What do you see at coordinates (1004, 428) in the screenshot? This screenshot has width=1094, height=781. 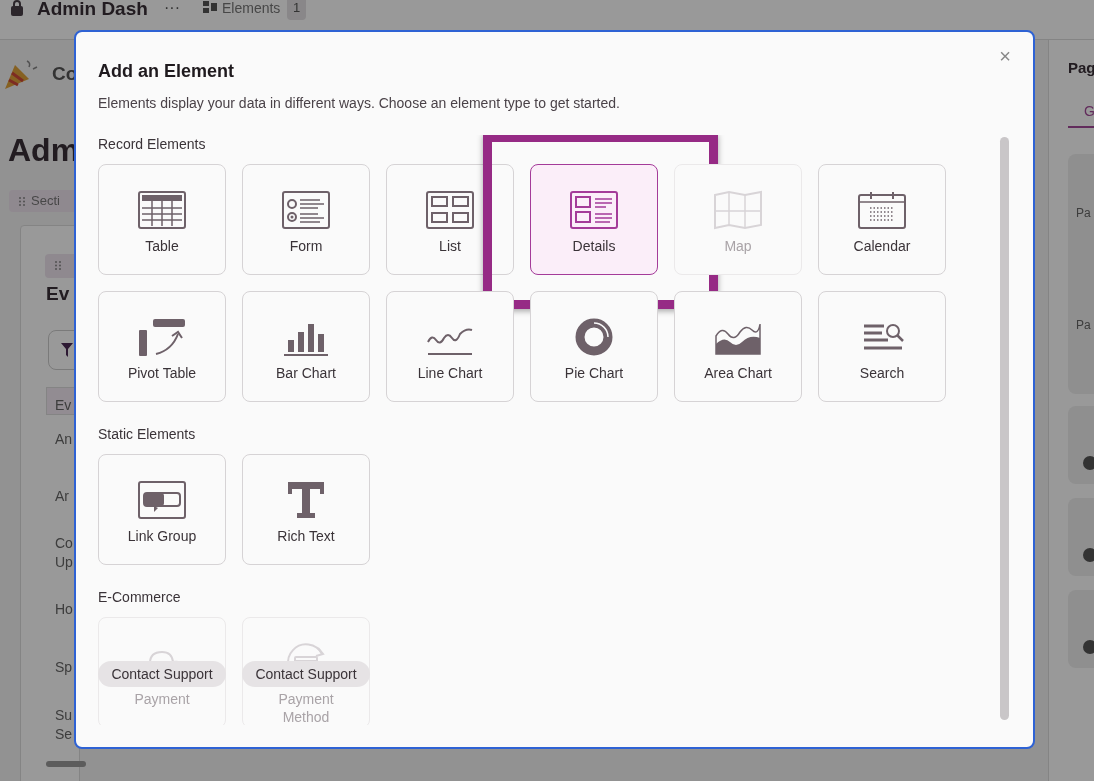 I see `scrollbar` at bounding box center [1004, 428].